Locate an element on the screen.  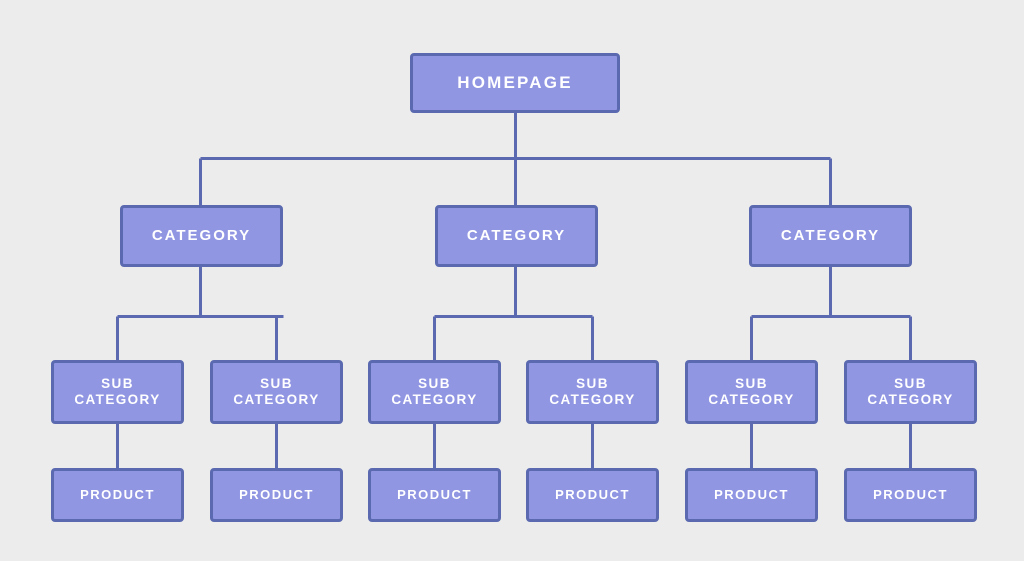
node-subcategory-1-label: SUB CATEGORY is located at coordinates (117, 391).